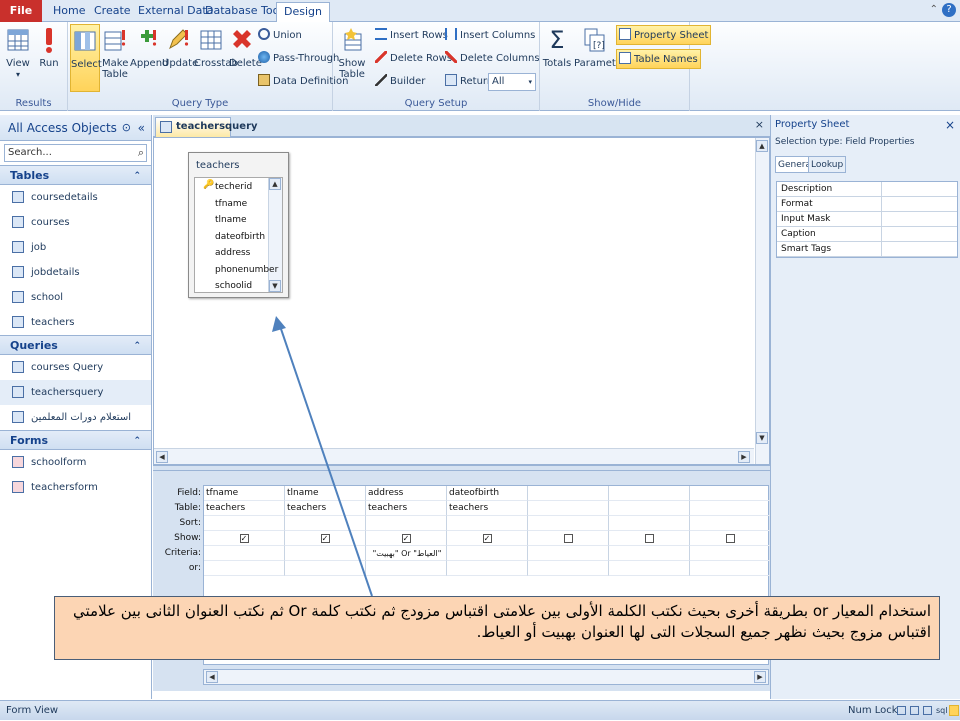  I want to click on nav-item: courses Query, so click(75, 367).